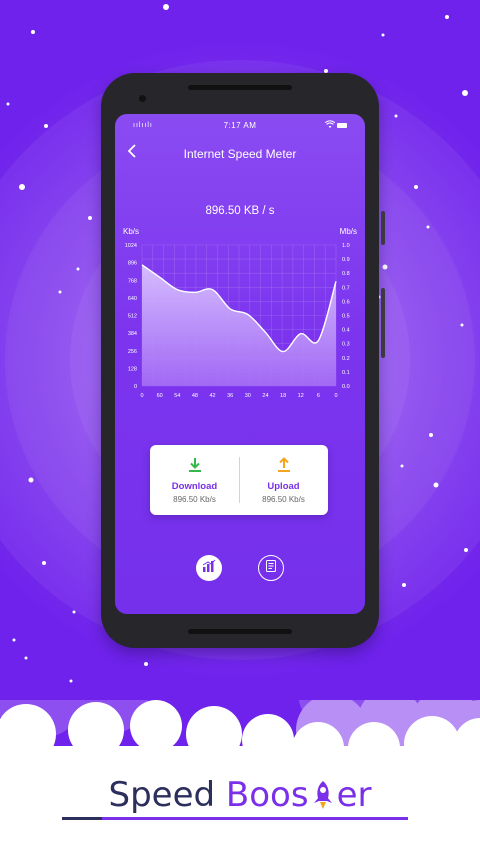 Image resolution: width=480 pixels, height=853 pixels. I want to click on x-tick-label: 36, so click(230, 396).